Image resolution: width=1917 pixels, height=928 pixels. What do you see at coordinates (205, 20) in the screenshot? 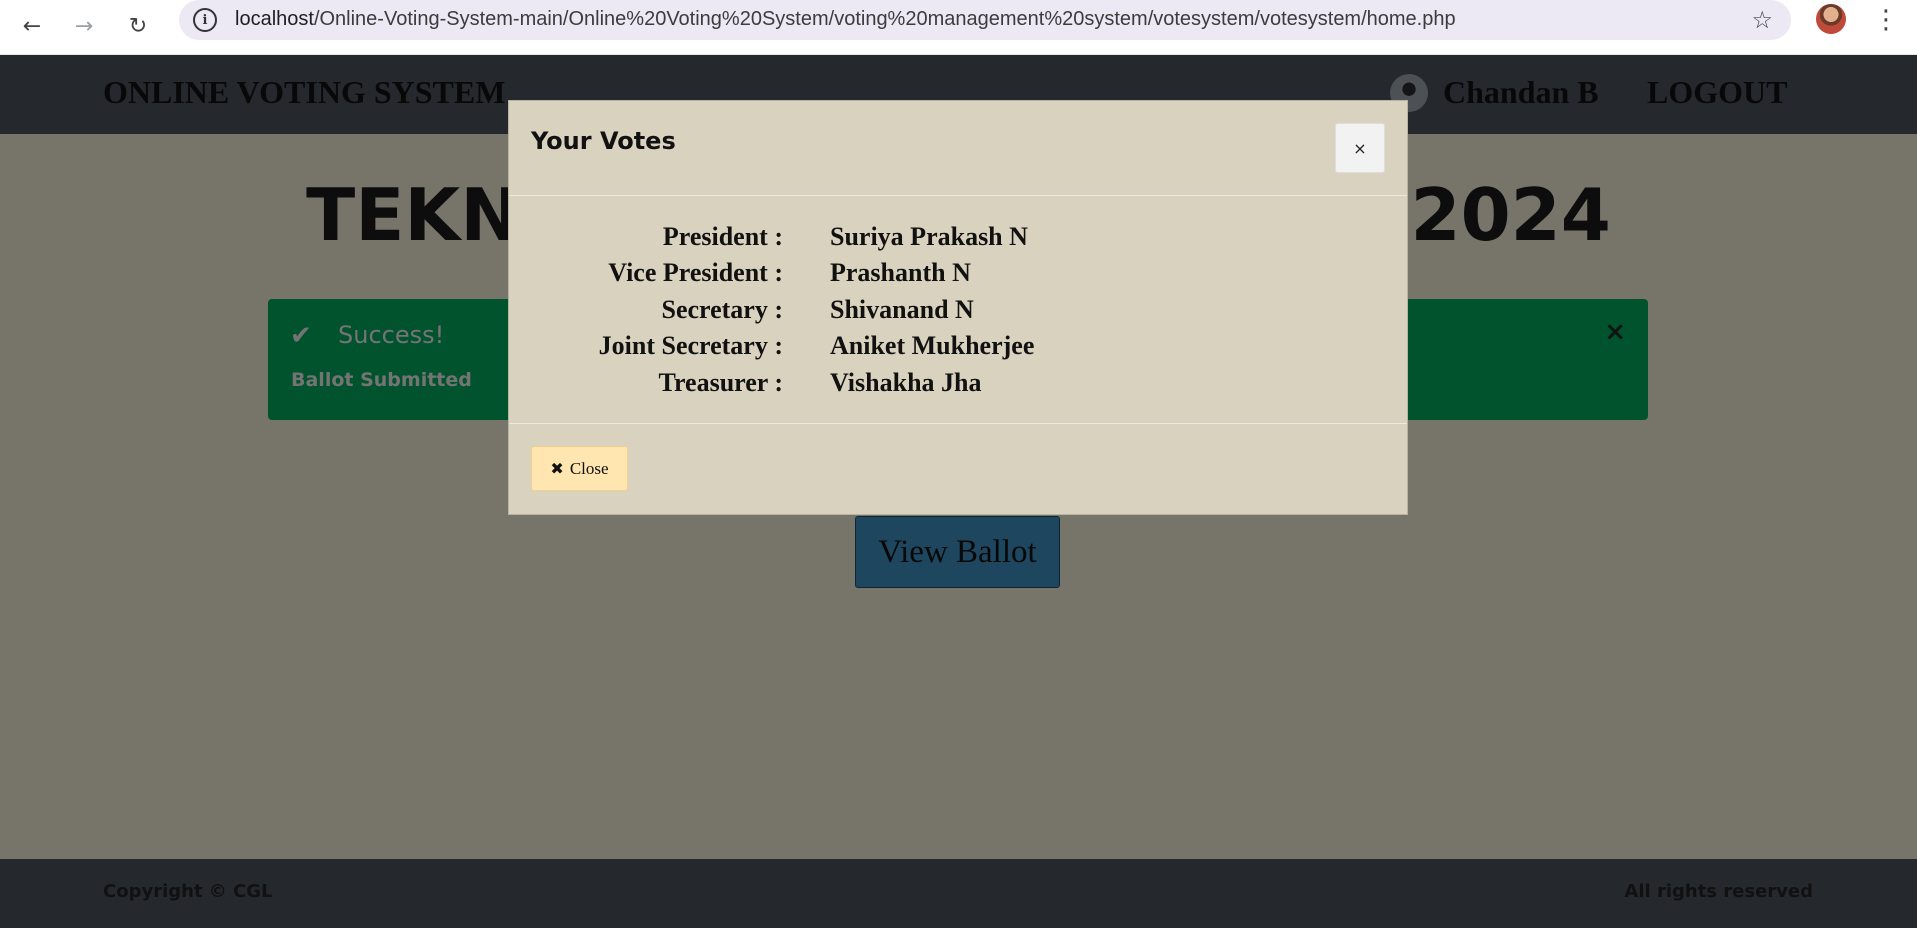
I see `site-info-icon: i` at bounding box center [205, 20].